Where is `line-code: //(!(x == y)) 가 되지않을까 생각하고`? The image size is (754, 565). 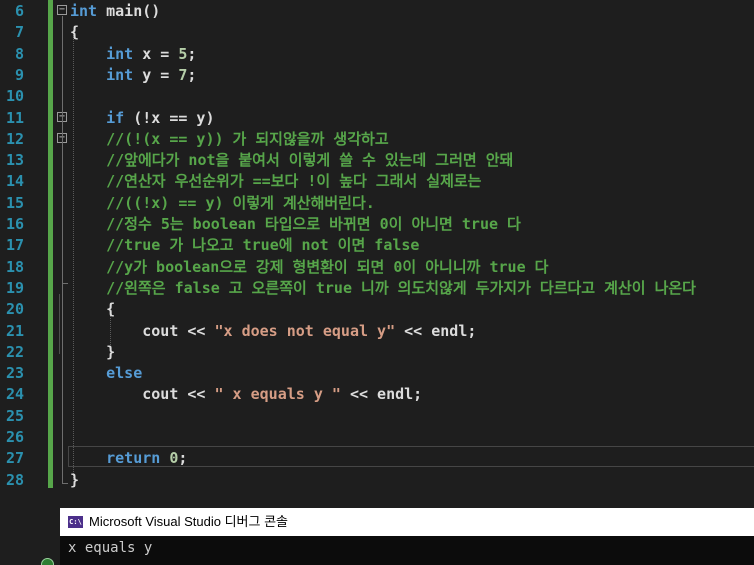 line-code: //(!(x == y)) 가 되지않을까 생각하고 is located at coordinates (229, 139).